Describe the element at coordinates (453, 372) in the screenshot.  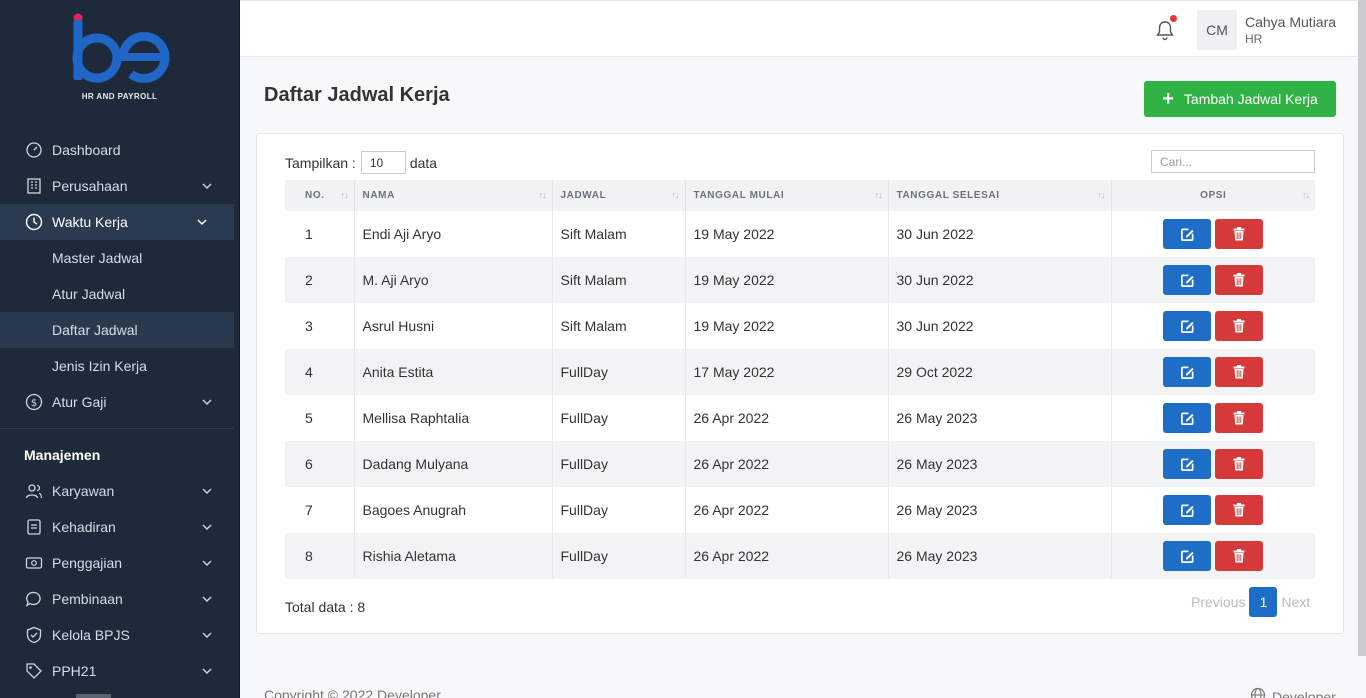
I see `cell-nama: Anita Estita` at that location.